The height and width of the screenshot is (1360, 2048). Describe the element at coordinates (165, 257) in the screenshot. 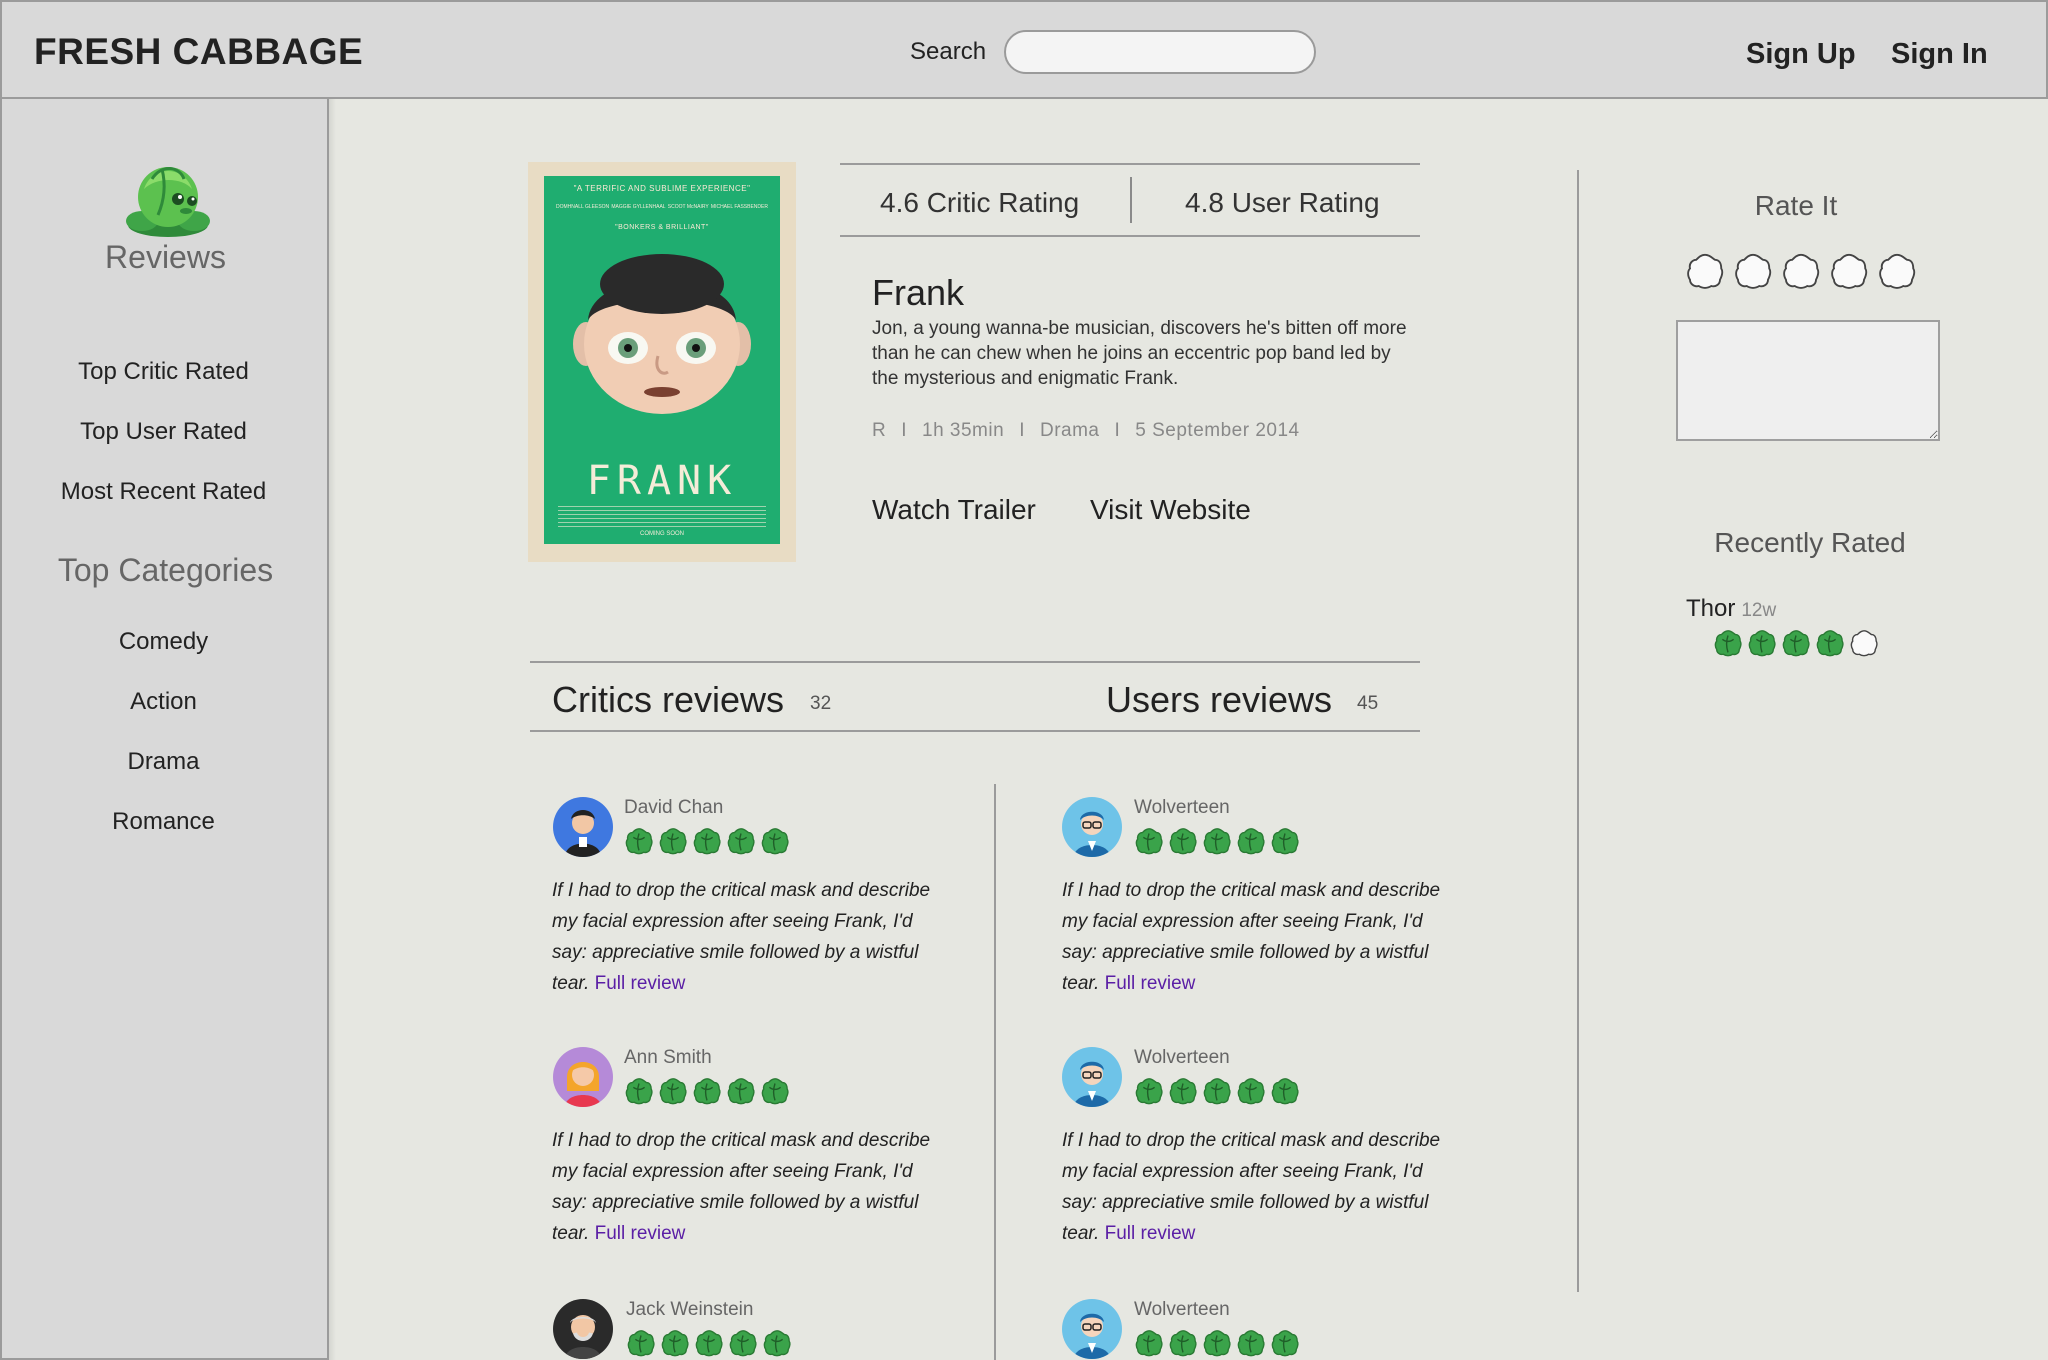

I see `reviews-heading: Reviews` at that location.